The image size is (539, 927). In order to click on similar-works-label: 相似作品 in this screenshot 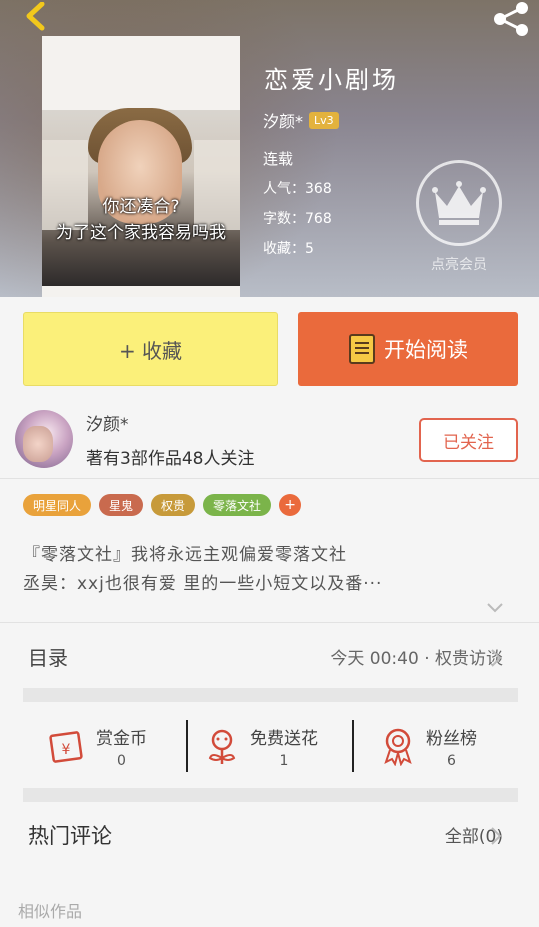, I will do `click(50, 911)`.